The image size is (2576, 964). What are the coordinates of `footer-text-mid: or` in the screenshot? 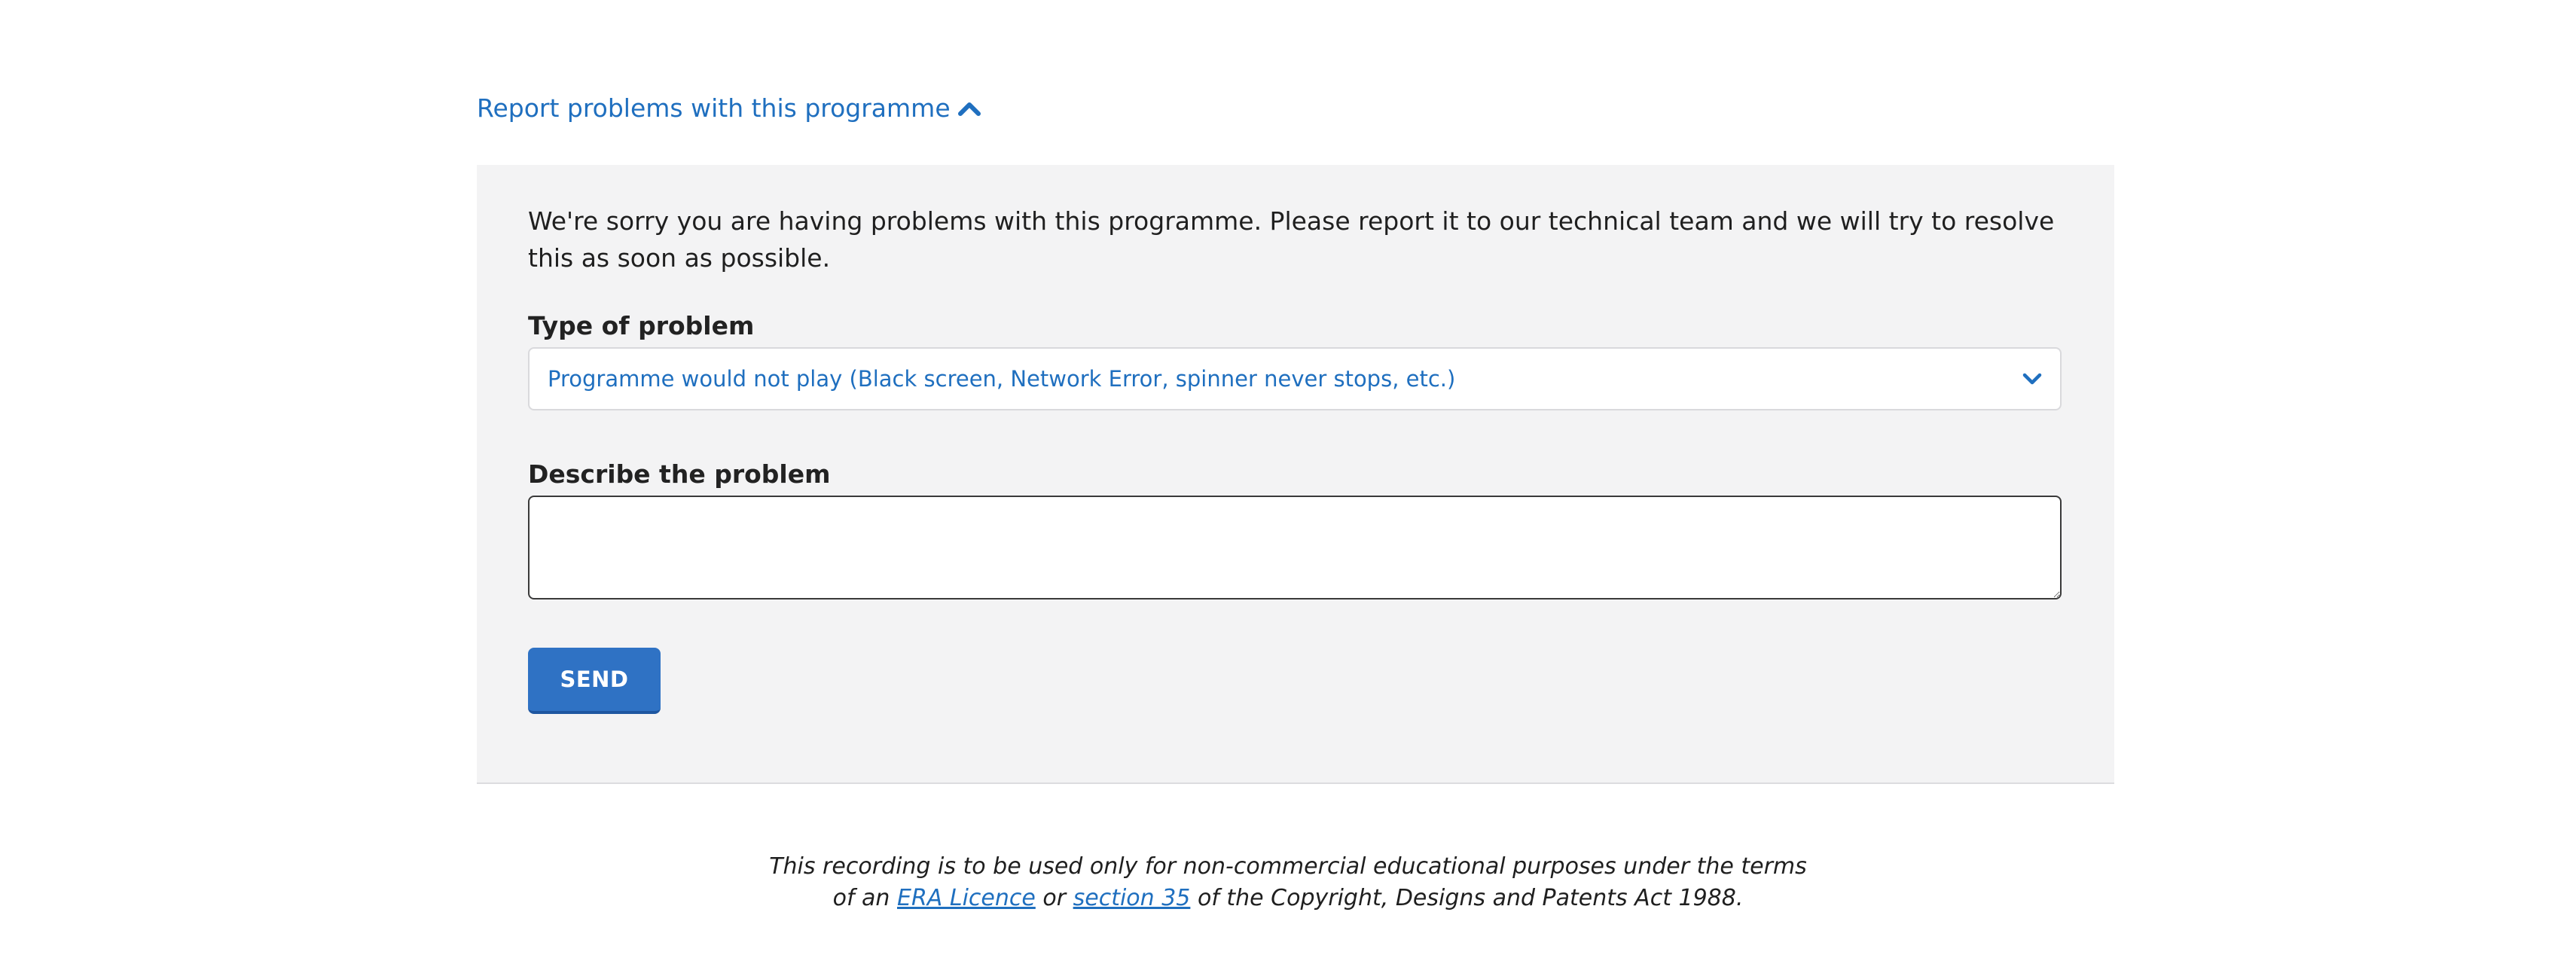 It's located at (1054, 898).